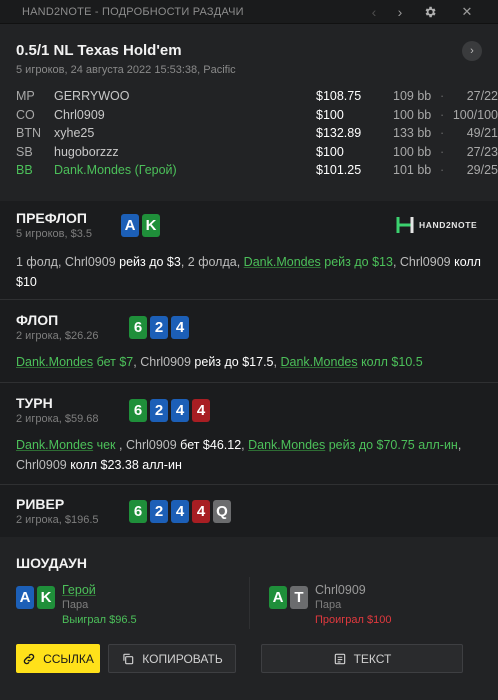 The width and height of the screenshot is (498, 700). I want to click on villain-cards: AT, so click(288, 597).